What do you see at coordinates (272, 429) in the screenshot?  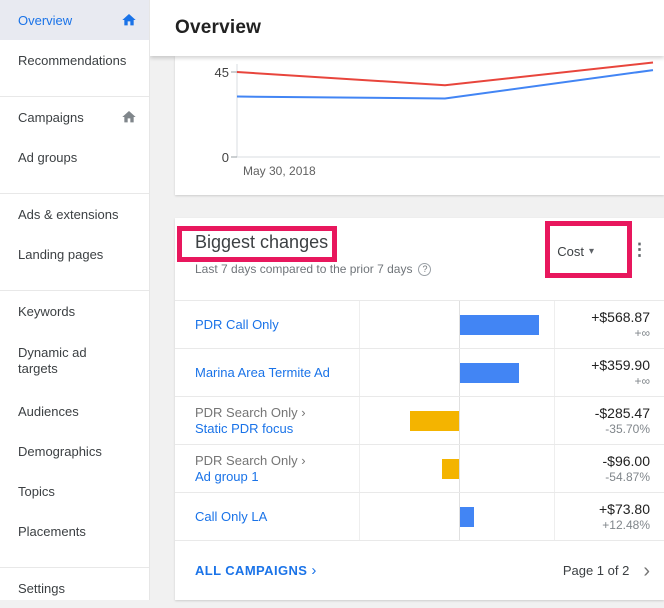 I see `ad-group-link: Static PDR focus` at bounding box center [272, 429].